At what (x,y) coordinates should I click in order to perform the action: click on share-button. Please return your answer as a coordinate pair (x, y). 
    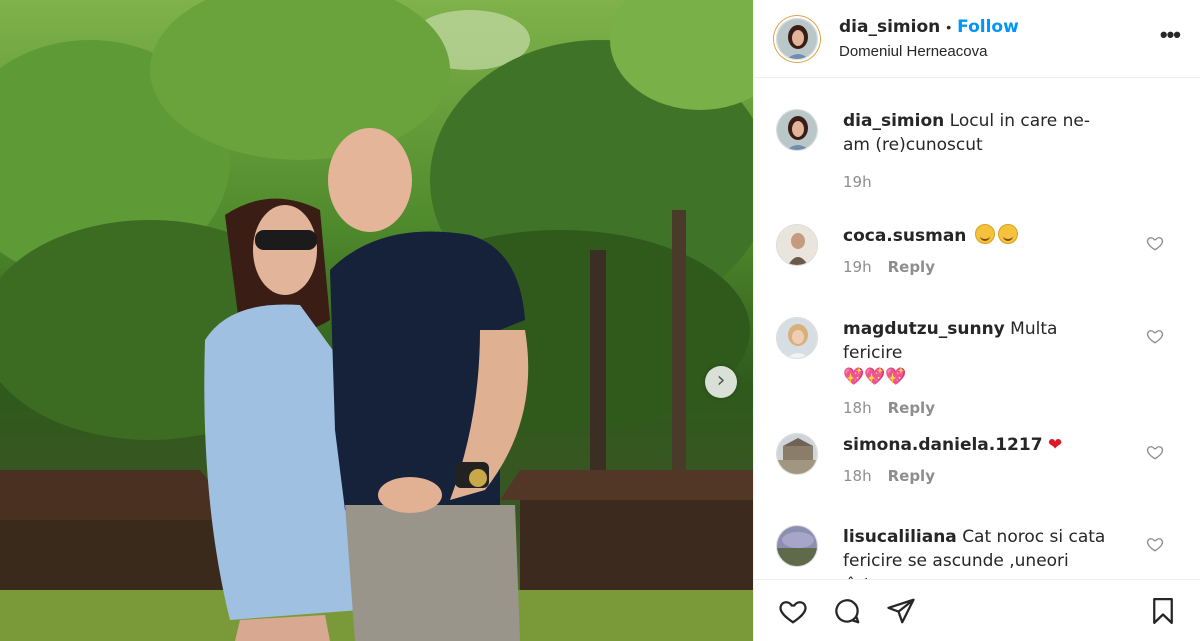
    Looking at the image, I should click on (901, 611).